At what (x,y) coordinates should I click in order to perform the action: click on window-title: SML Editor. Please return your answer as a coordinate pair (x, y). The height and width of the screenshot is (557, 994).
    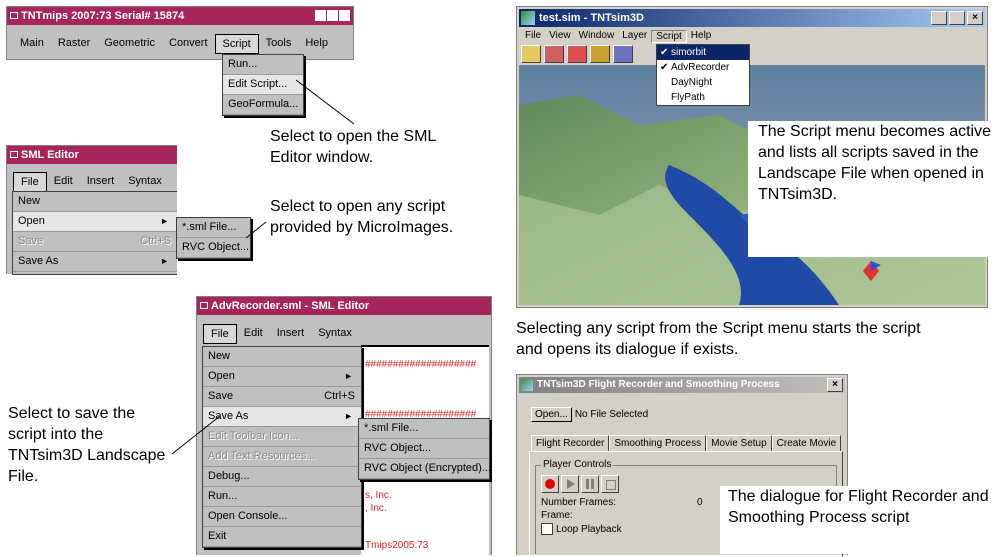
    Looking at the image, I should click on (50, 155).